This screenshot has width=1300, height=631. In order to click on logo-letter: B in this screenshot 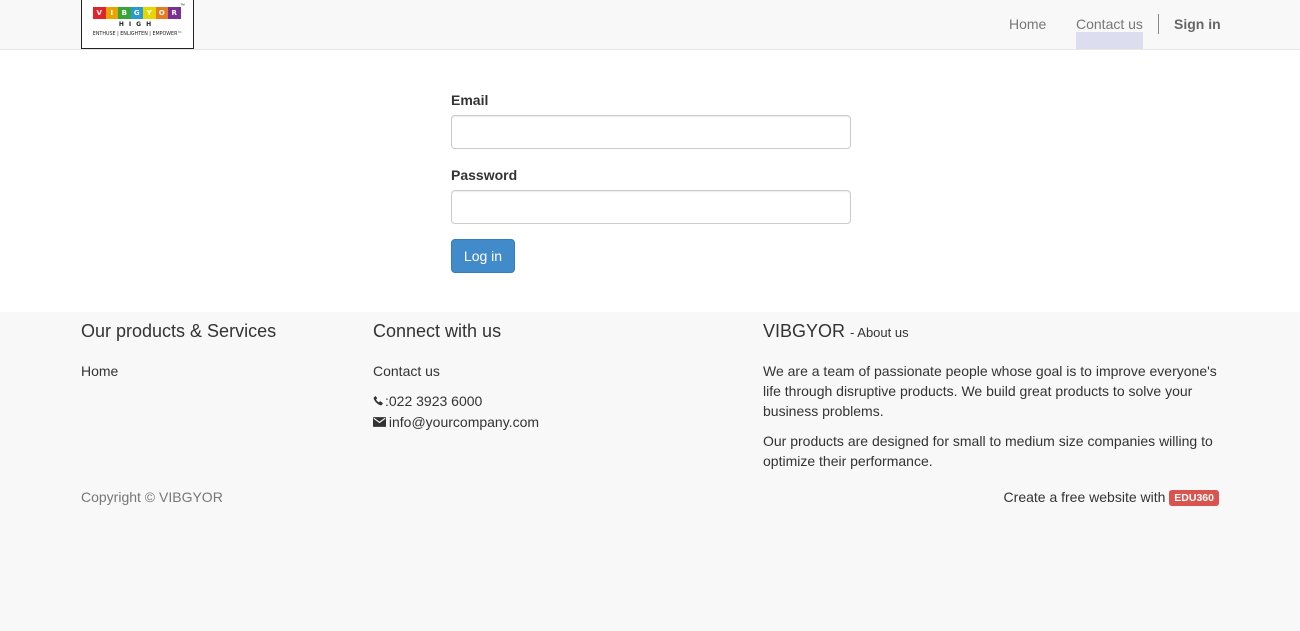, I will do `click(124, 13)`.